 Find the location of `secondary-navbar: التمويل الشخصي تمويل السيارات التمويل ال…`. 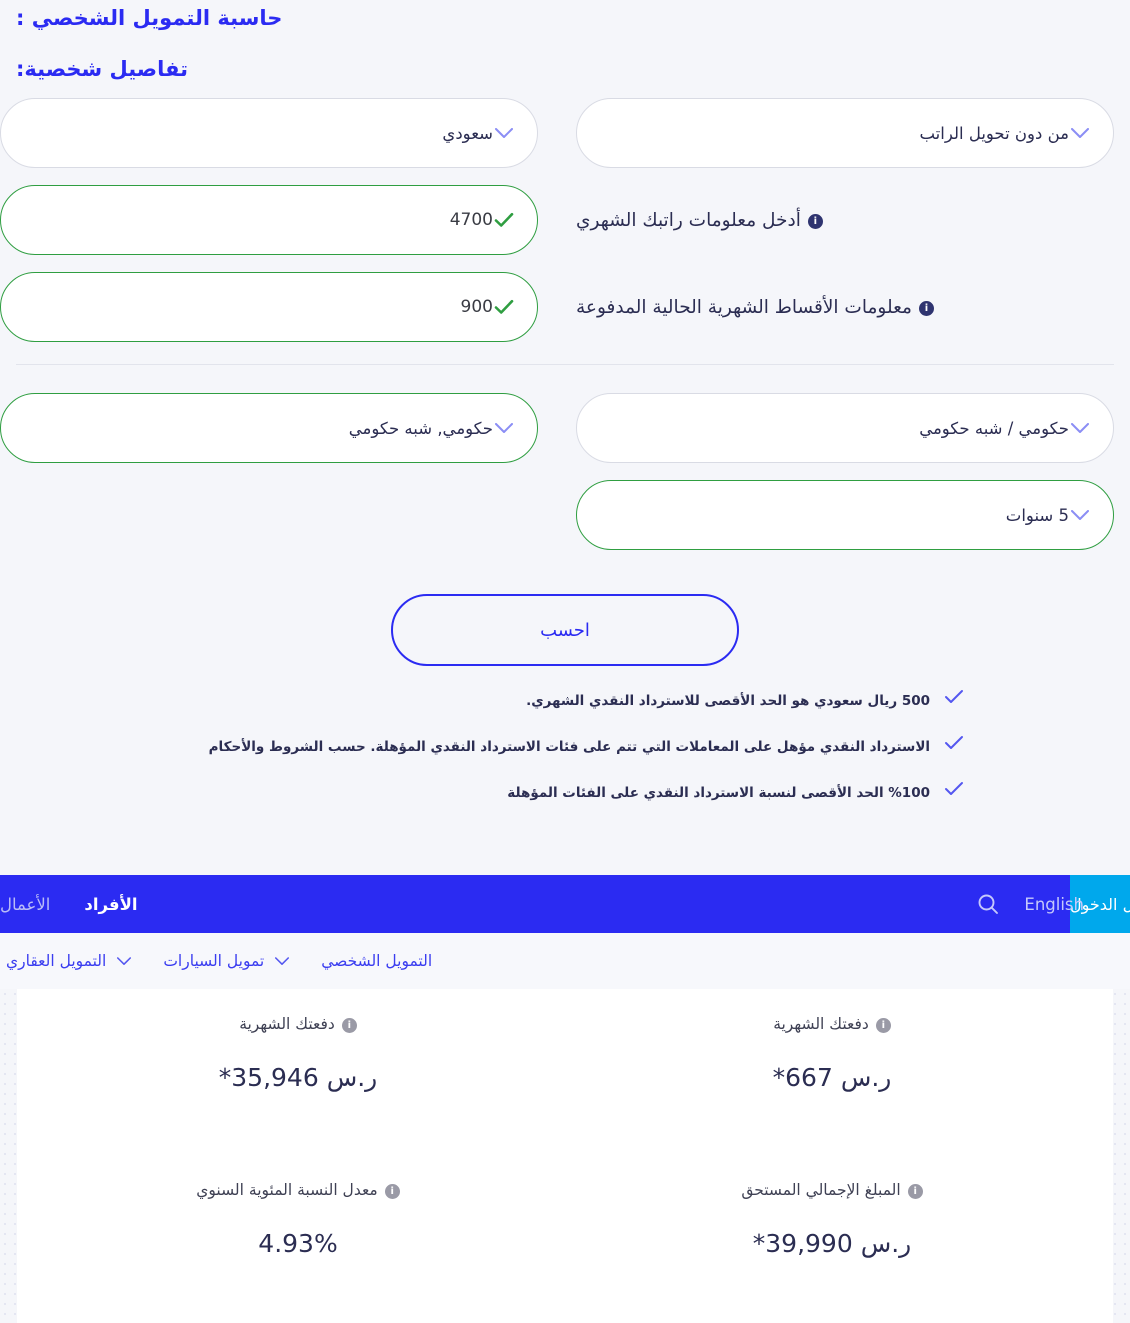

secondary-navbar: التمويل الشخصي تمويل السيارات التمويل ال… is located at coordinates (565, 961).